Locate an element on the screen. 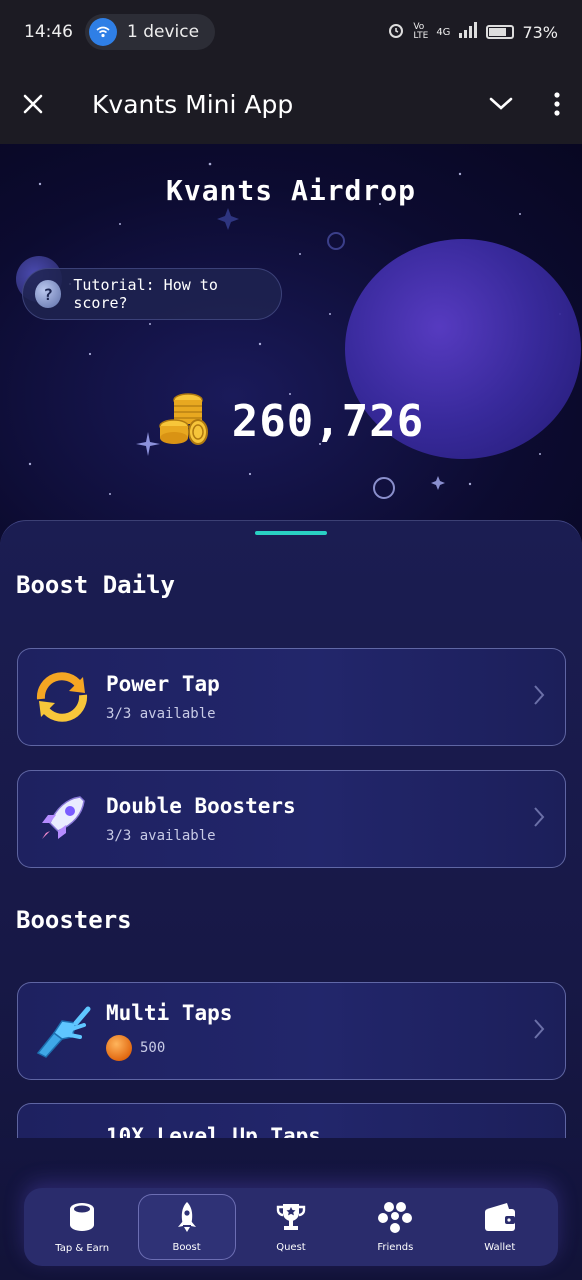  network-type: 4G is located at coordinates (443, 32).